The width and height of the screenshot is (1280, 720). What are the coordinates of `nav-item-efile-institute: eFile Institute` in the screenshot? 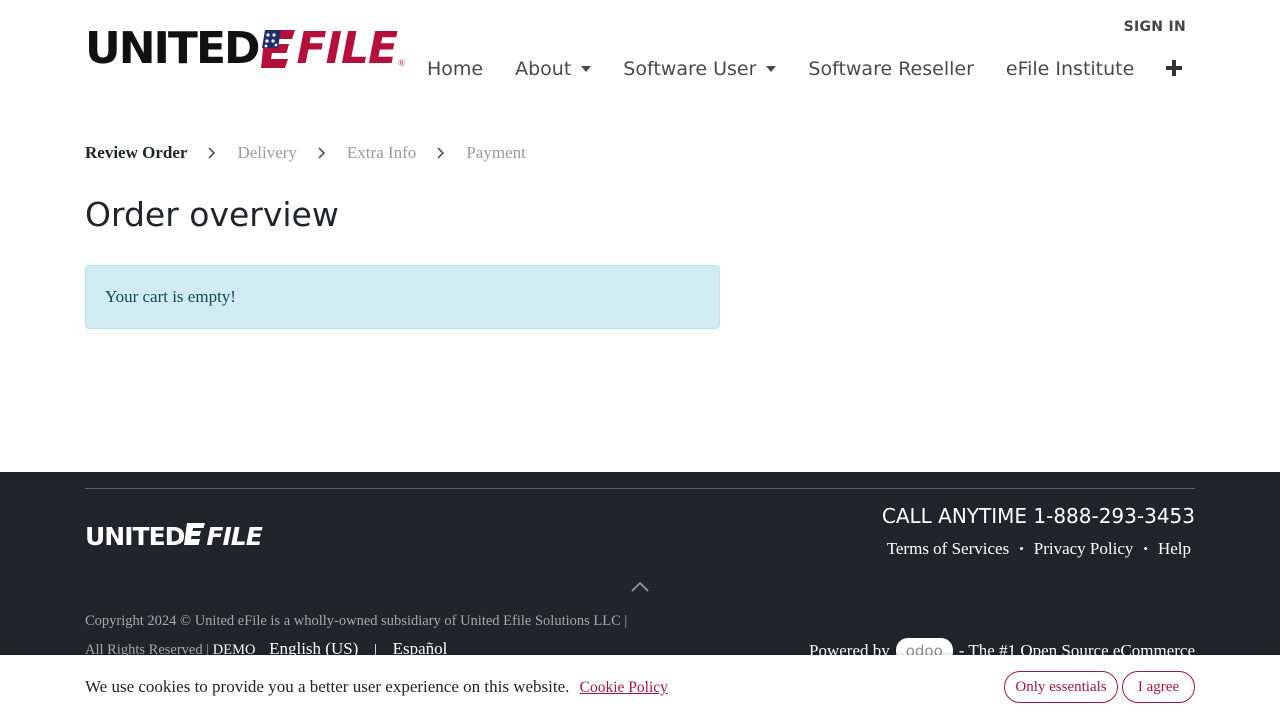 It's located at (1070, 69).